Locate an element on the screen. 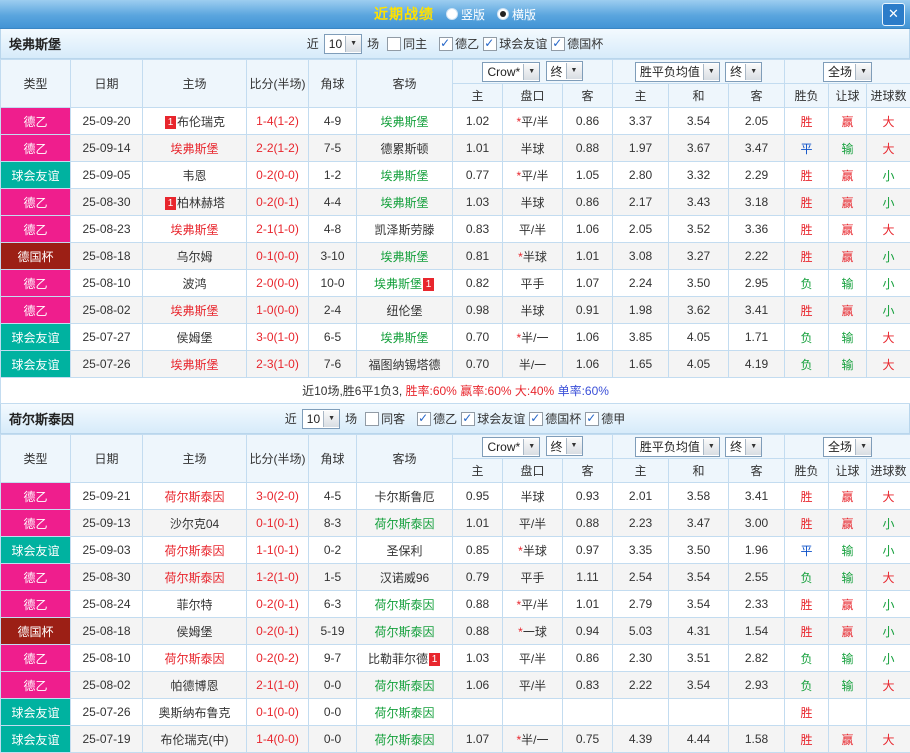 The image size is (910, 753). col-date: 日期 is located at coordinates (106, 458).